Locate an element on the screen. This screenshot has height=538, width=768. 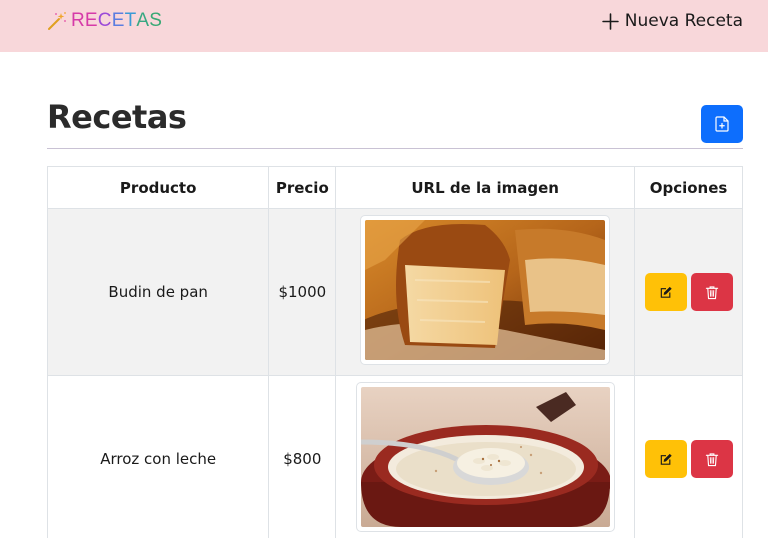
brand-link: RECETAS is located at coordinates (104, 21).